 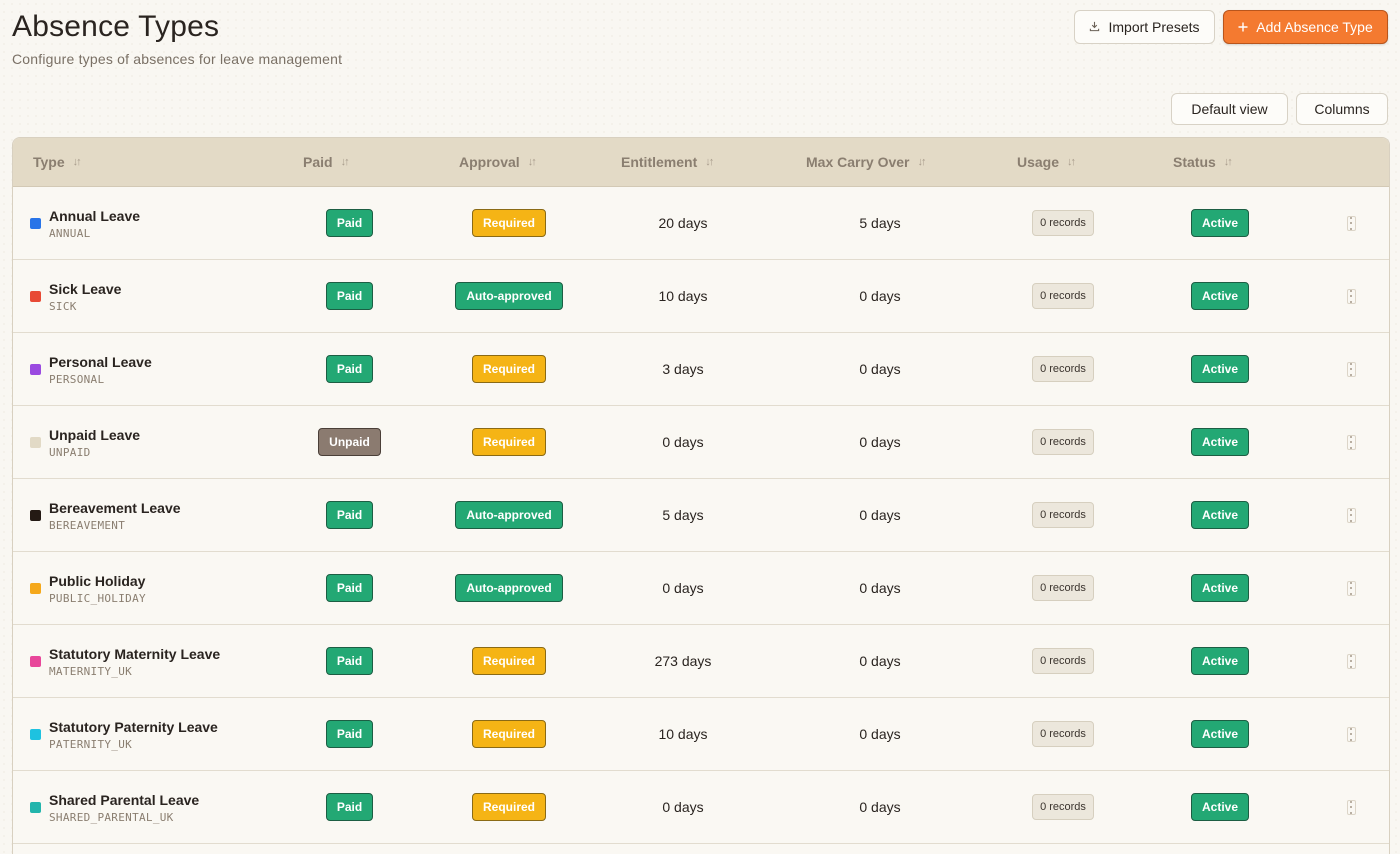 What do you see at coordinates (880, 223) in the screenshot?
I see `max-carry-over-value: 5 days` at bounding box center [880, 223].